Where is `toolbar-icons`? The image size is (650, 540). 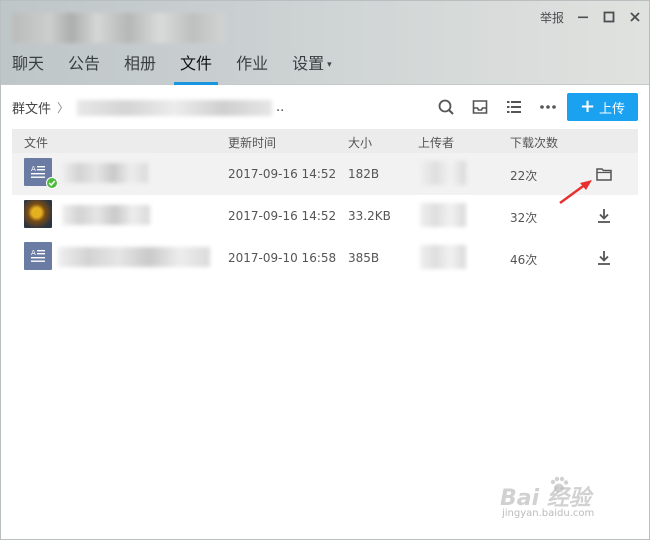 toolbar-icons is located at coordinates (497, 107).